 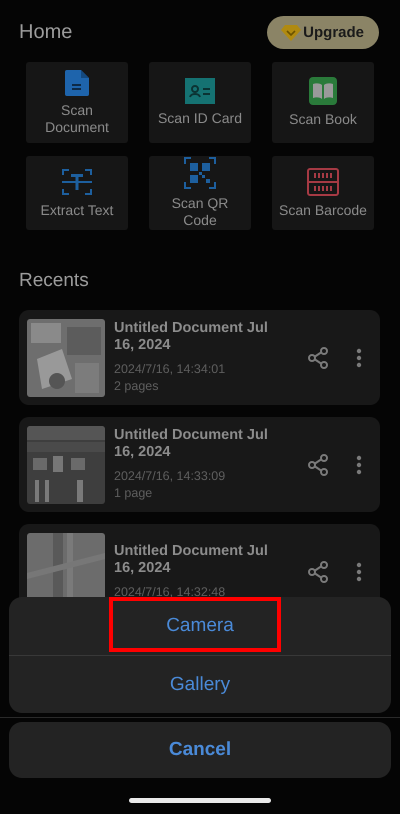 What do you see at coordinates (54, 281) in the screenshot?
I see `section-title: Recents` at bounding box center [54, 281].